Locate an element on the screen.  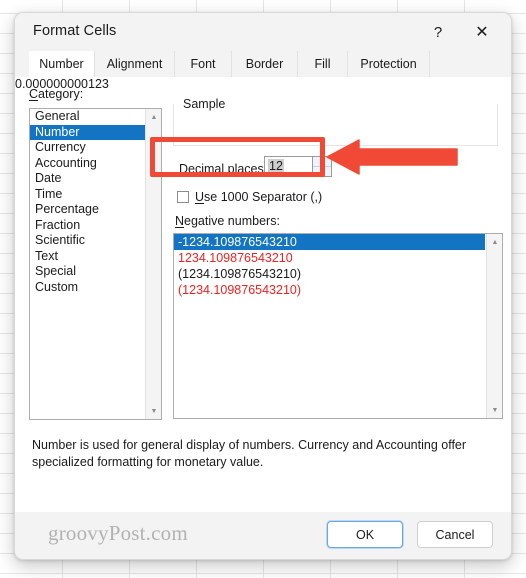
category-item-percentage: Percentage is located at coordinates (88, 210).